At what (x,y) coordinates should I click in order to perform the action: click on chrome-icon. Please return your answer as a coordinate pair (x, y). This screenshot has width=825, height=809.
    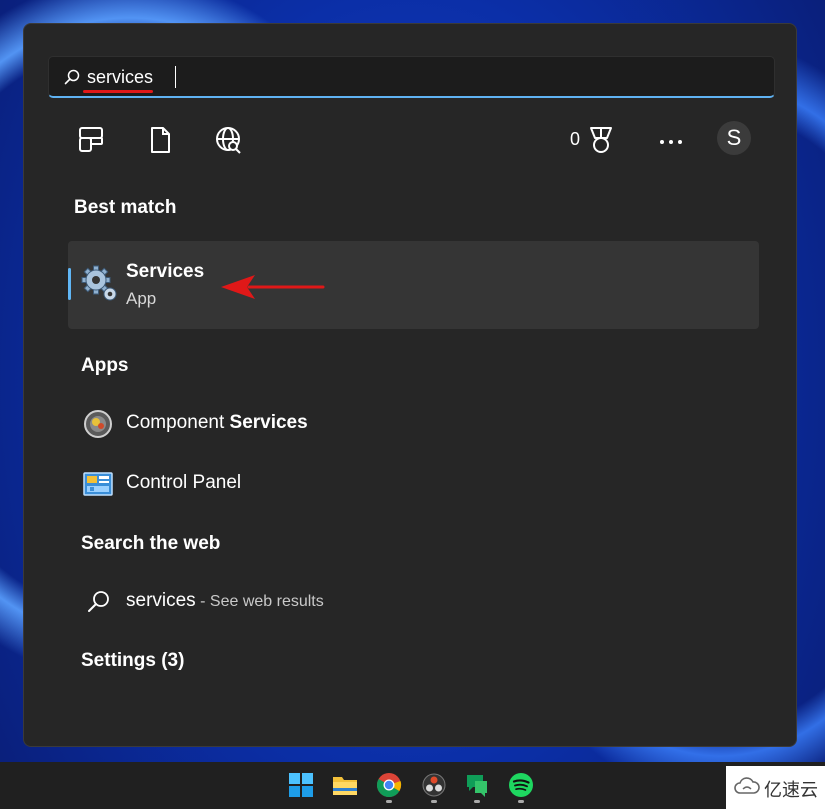
    Looking at the image, I should click on (389, 785).